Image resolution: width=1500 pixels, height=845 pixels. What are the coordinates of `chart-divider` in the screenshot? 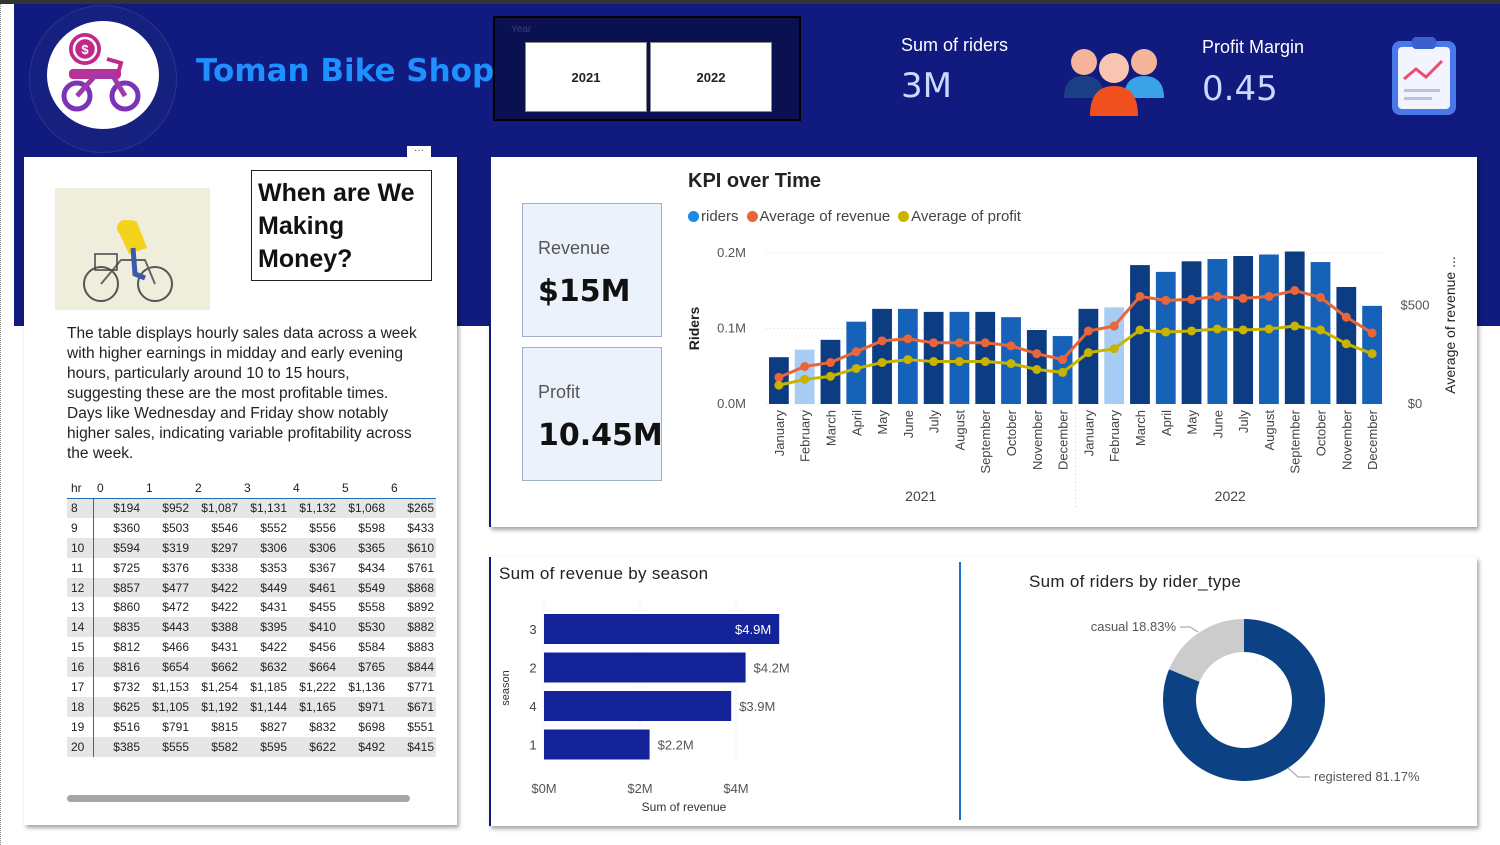 It's located at (960, 691).